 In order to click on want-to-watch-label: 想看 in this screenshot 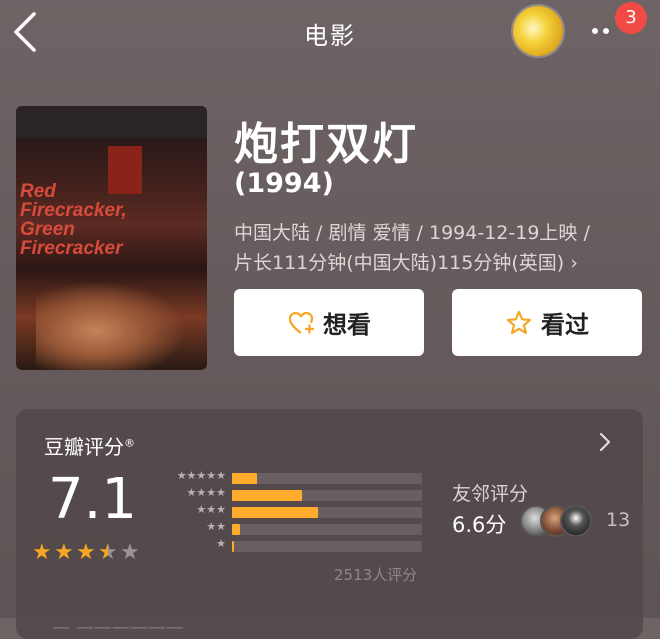, I will do `click(347, 325)`.